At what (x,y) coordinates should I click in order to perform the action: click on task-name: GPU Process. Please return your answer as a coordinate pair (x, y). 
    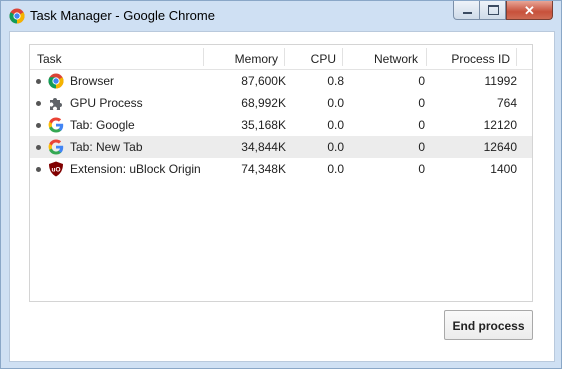
    Looking at the image, I should click on (106, 103).